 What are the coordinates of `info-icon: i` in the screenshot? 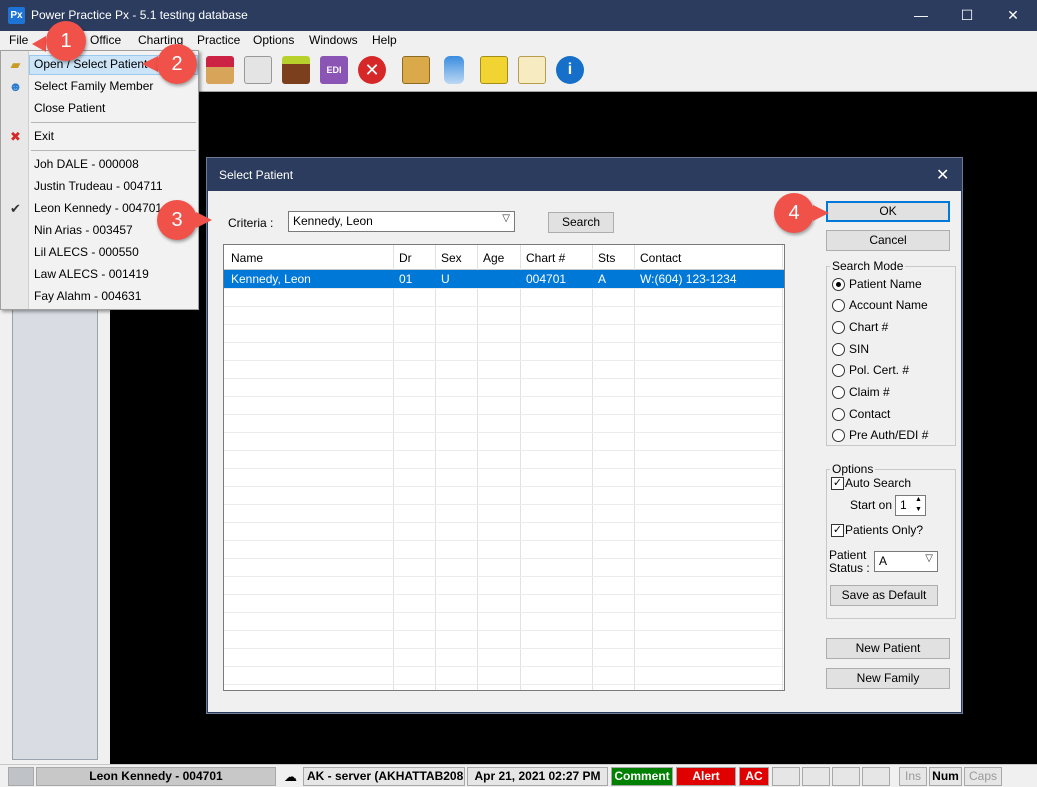 It's located at (570, 70).